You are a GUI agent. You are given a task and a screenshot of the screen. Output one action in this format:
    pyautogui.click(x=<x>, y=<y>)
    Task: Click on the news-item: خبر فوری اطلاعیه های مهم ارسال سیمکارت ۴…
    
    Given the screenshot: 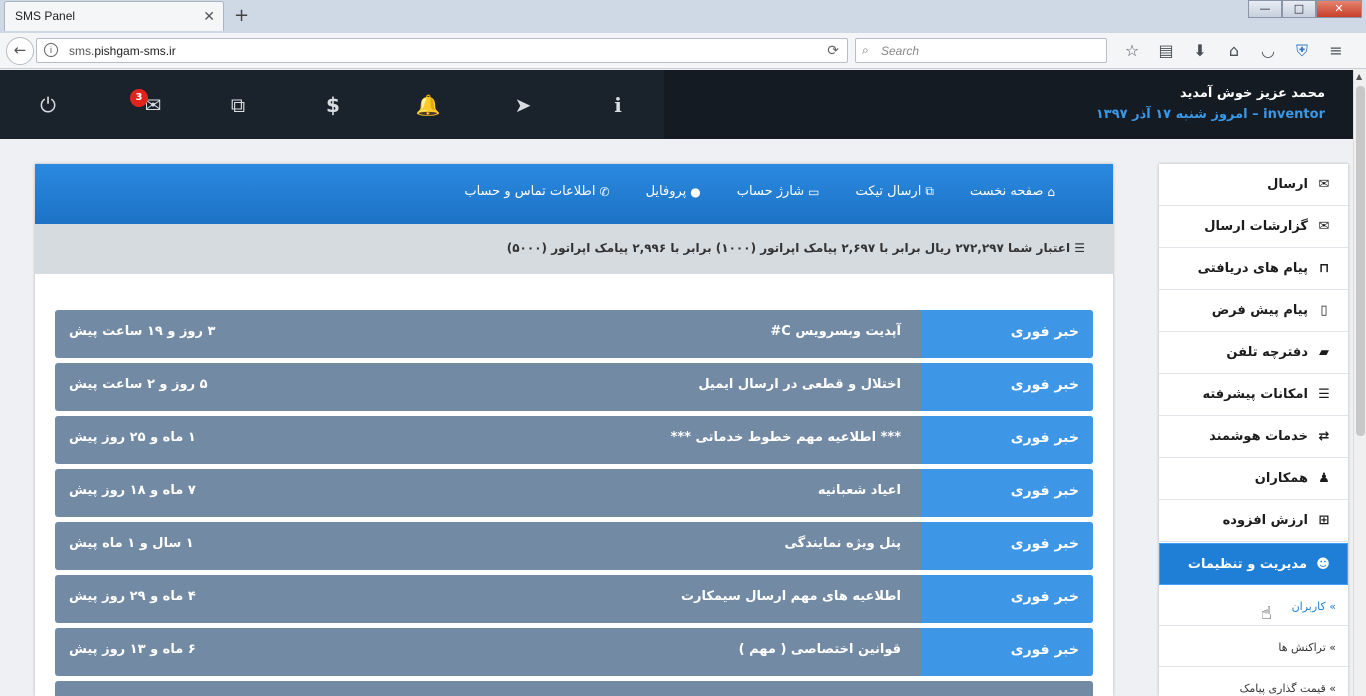 What is the action you would take?
    pyautogui.click(x=574, y=599)
    